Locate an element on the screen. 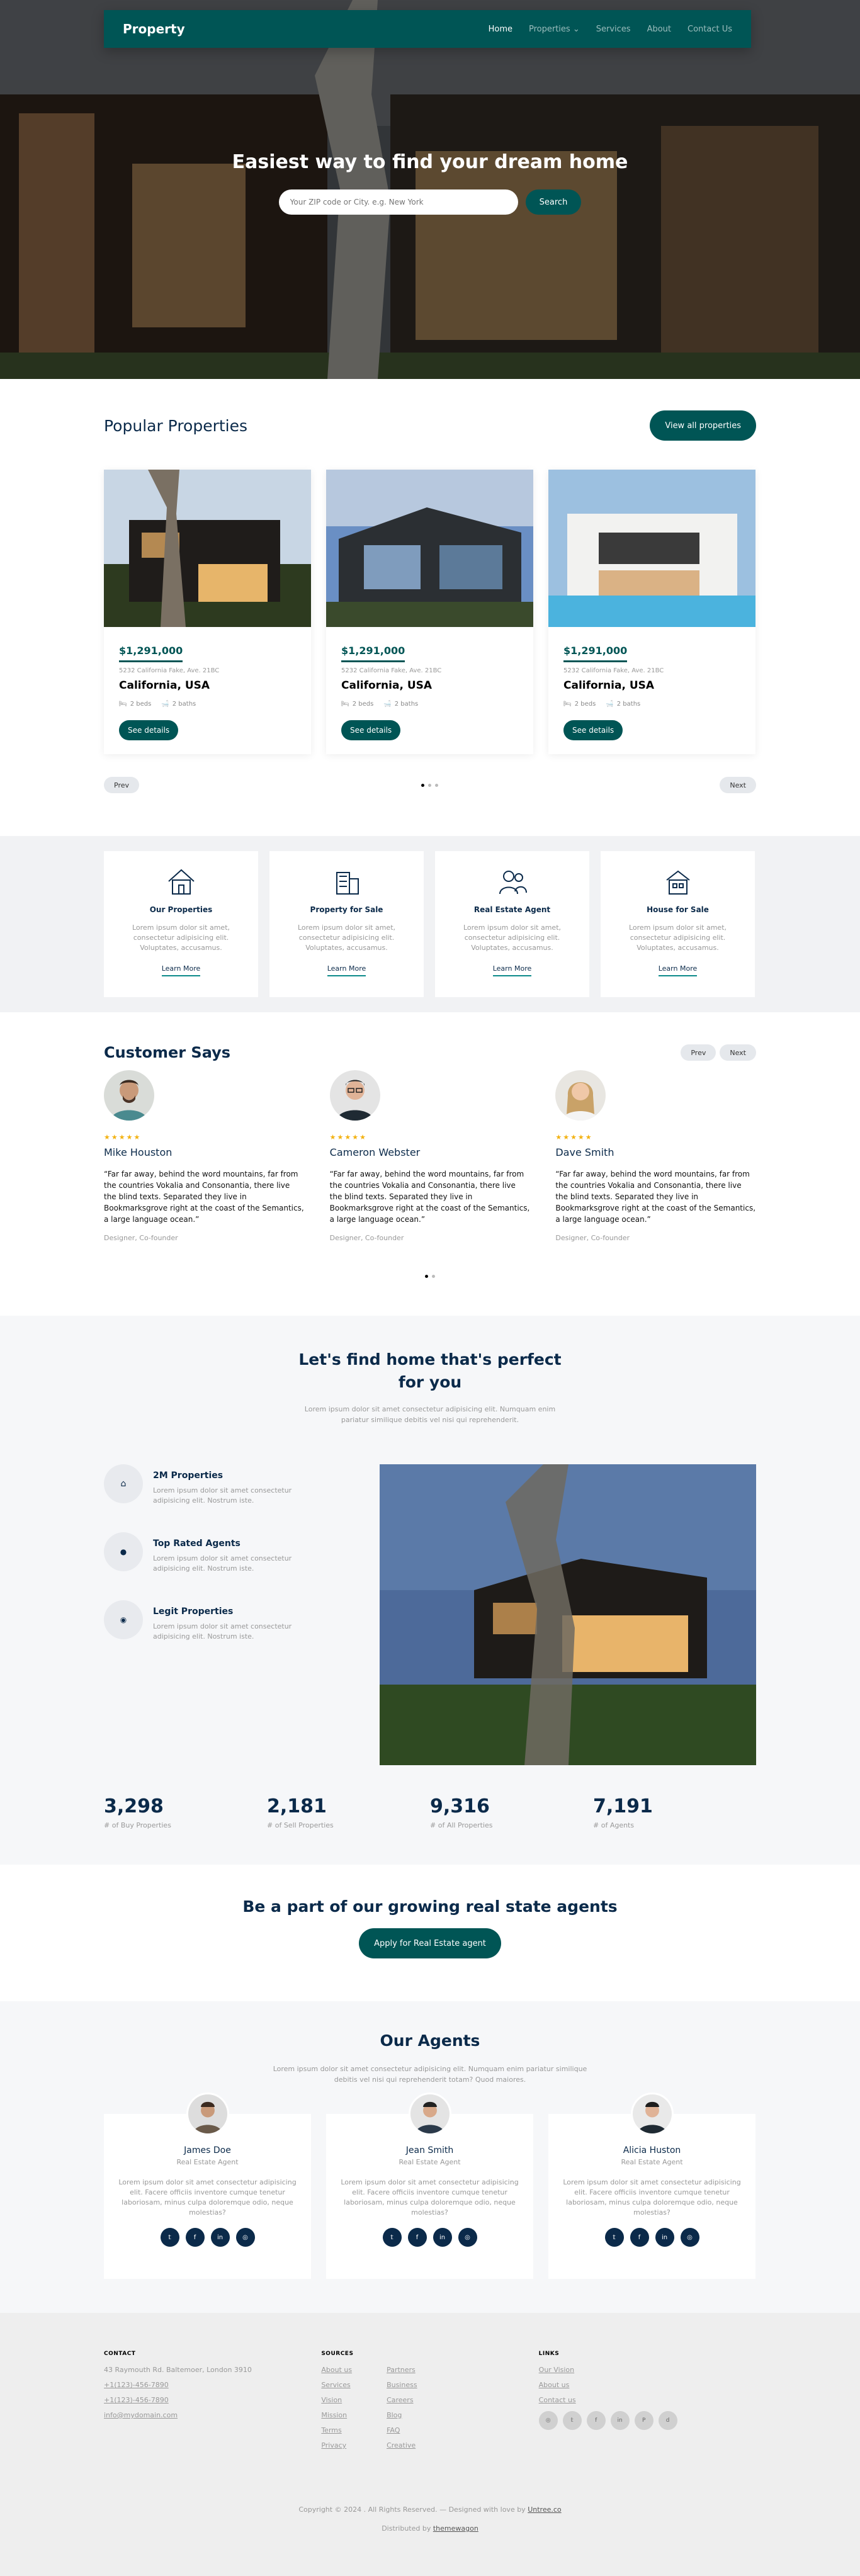 Image resolution: width=860 pixels, height=2576 pixels. list-item-title: Top Rated Agents is located at coordinates (196, 1544).